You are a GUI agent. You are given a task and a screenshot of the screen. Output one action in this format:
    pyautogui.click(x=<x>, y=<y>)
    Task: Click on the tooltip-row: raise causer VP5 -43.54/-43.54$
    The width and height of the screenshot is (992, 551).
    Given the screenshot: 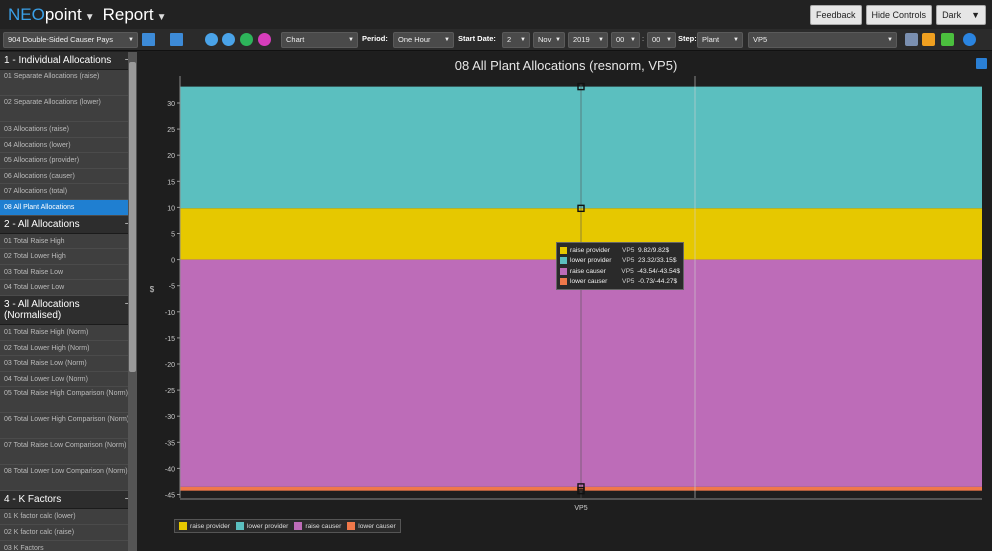 What is the action you would take?
    pyautogui.click(x=620, y=271)
    